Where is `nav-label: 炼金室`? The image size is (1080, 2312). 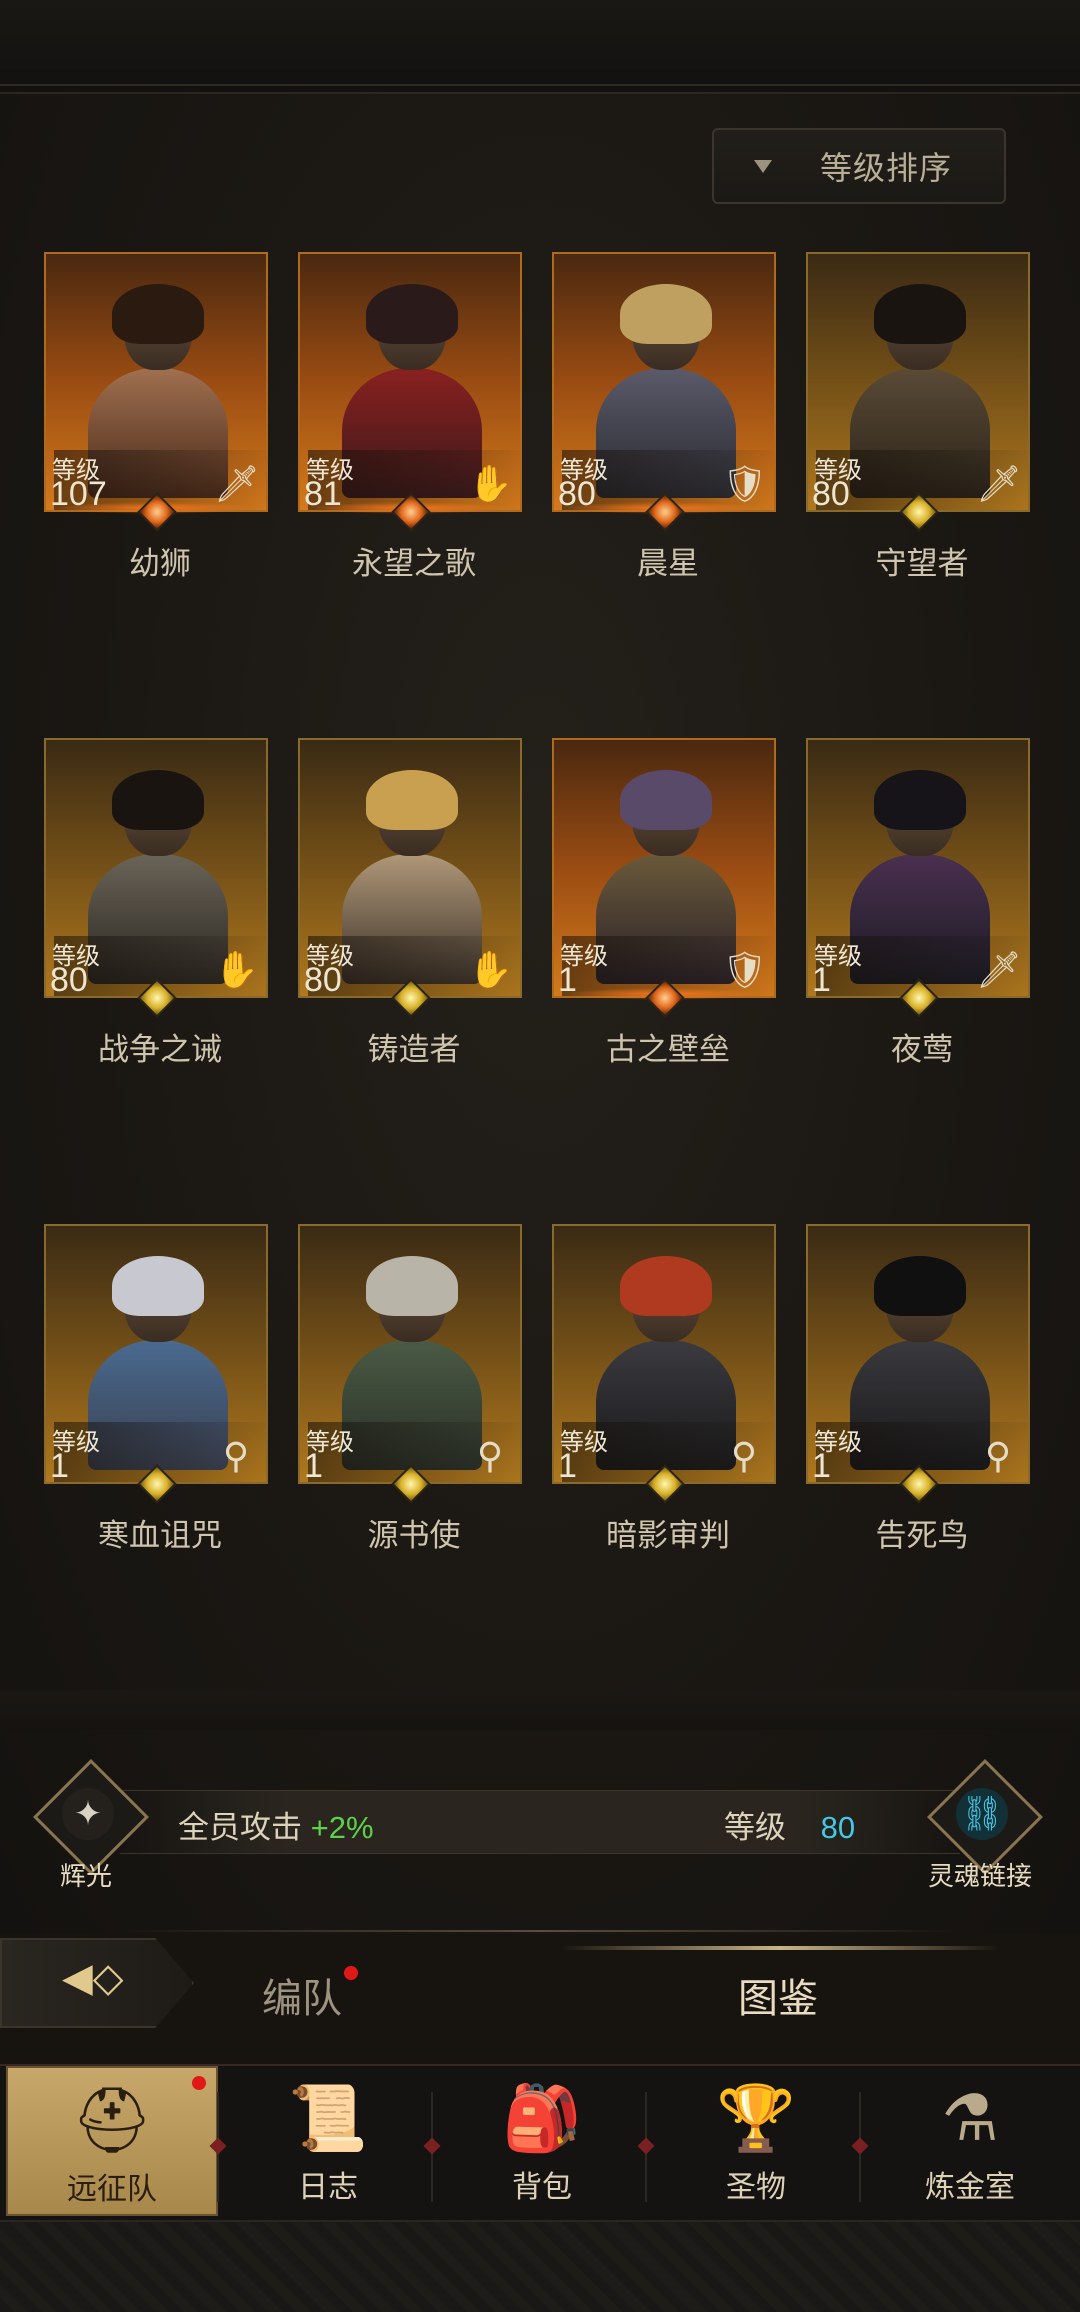 nav-label: 炼金室 is located at coordinates (970, 2187).